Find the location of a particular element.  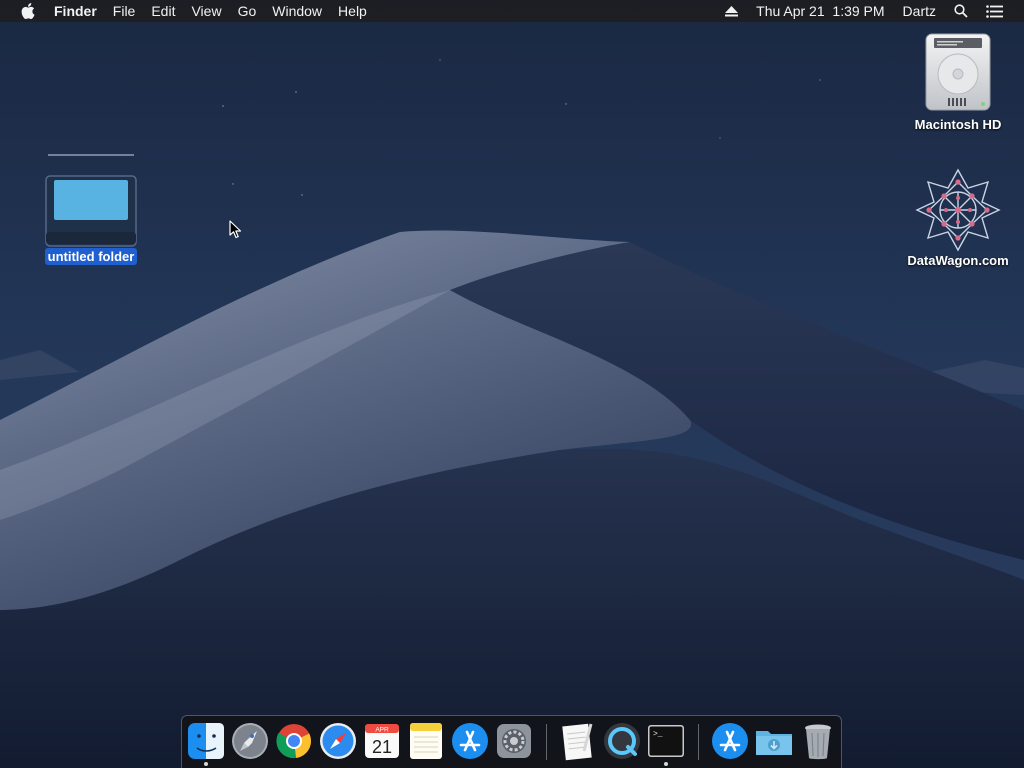

search-icon is located at coordinates (961, 11).